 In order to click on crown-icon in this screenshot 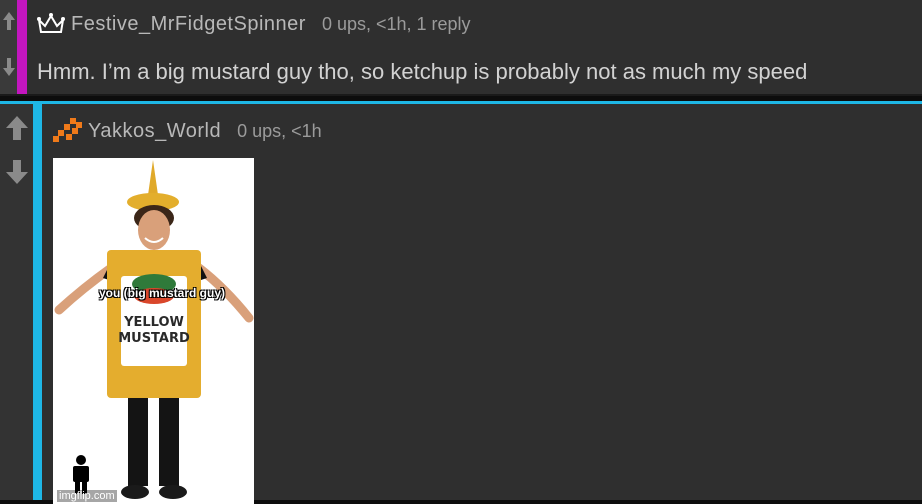, I will do `click(51, 23)`.